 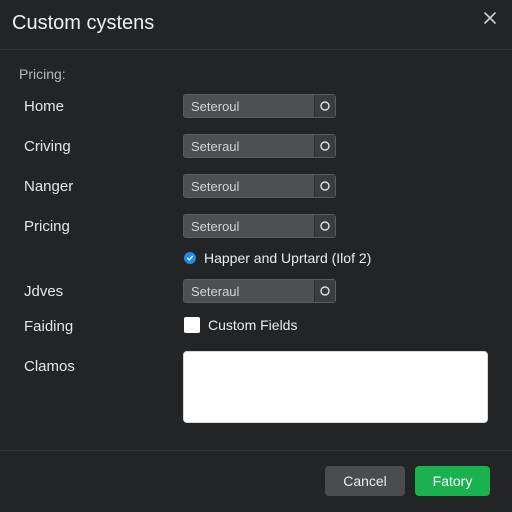 I want to click on dialog-header: Custom cystens, so click(x=256, y=25).